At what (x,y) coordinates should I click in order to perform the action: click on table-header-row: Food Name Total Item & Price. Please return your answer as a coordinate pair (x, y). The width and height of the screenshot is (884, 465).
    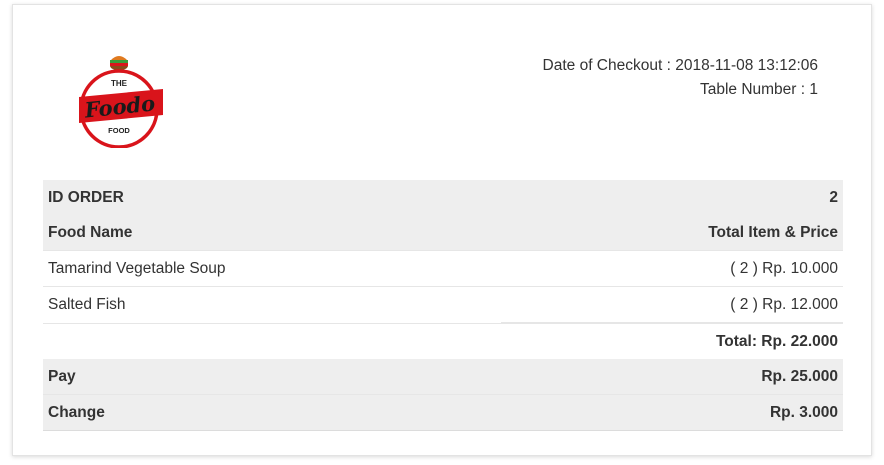
    Looking at the image, I should click on (443, 233).